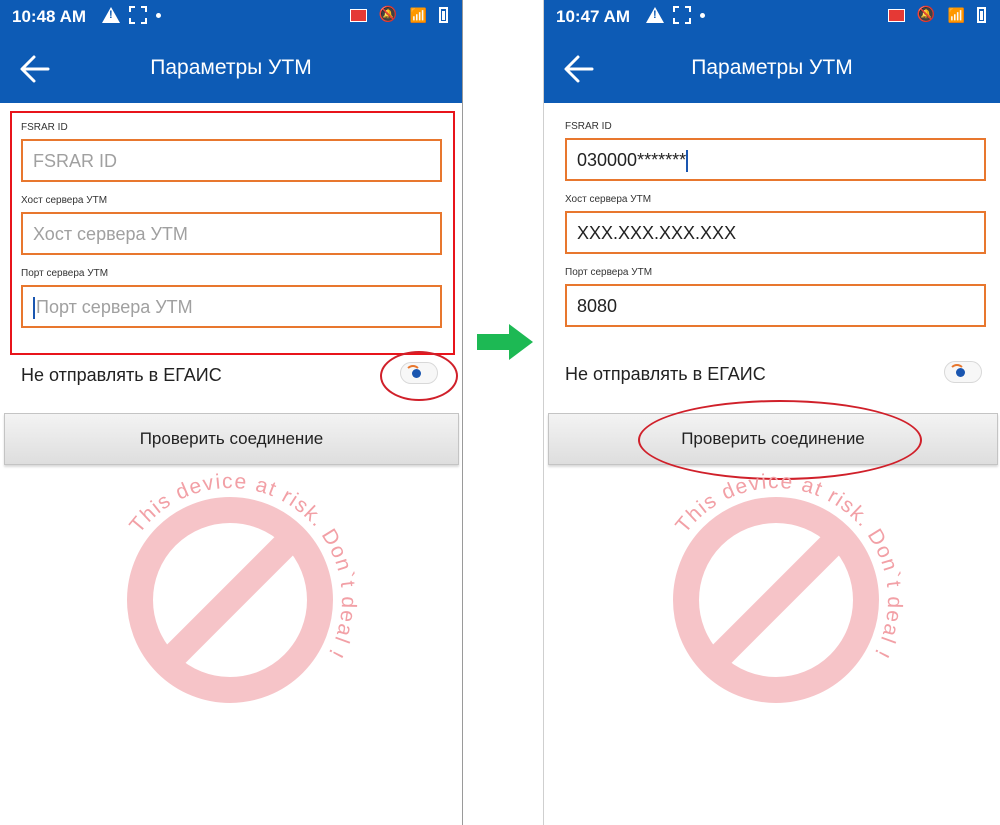  Describe the element at coordinates (505, 342) in the screenshot. I see `transition-arrow-icon` at that location.